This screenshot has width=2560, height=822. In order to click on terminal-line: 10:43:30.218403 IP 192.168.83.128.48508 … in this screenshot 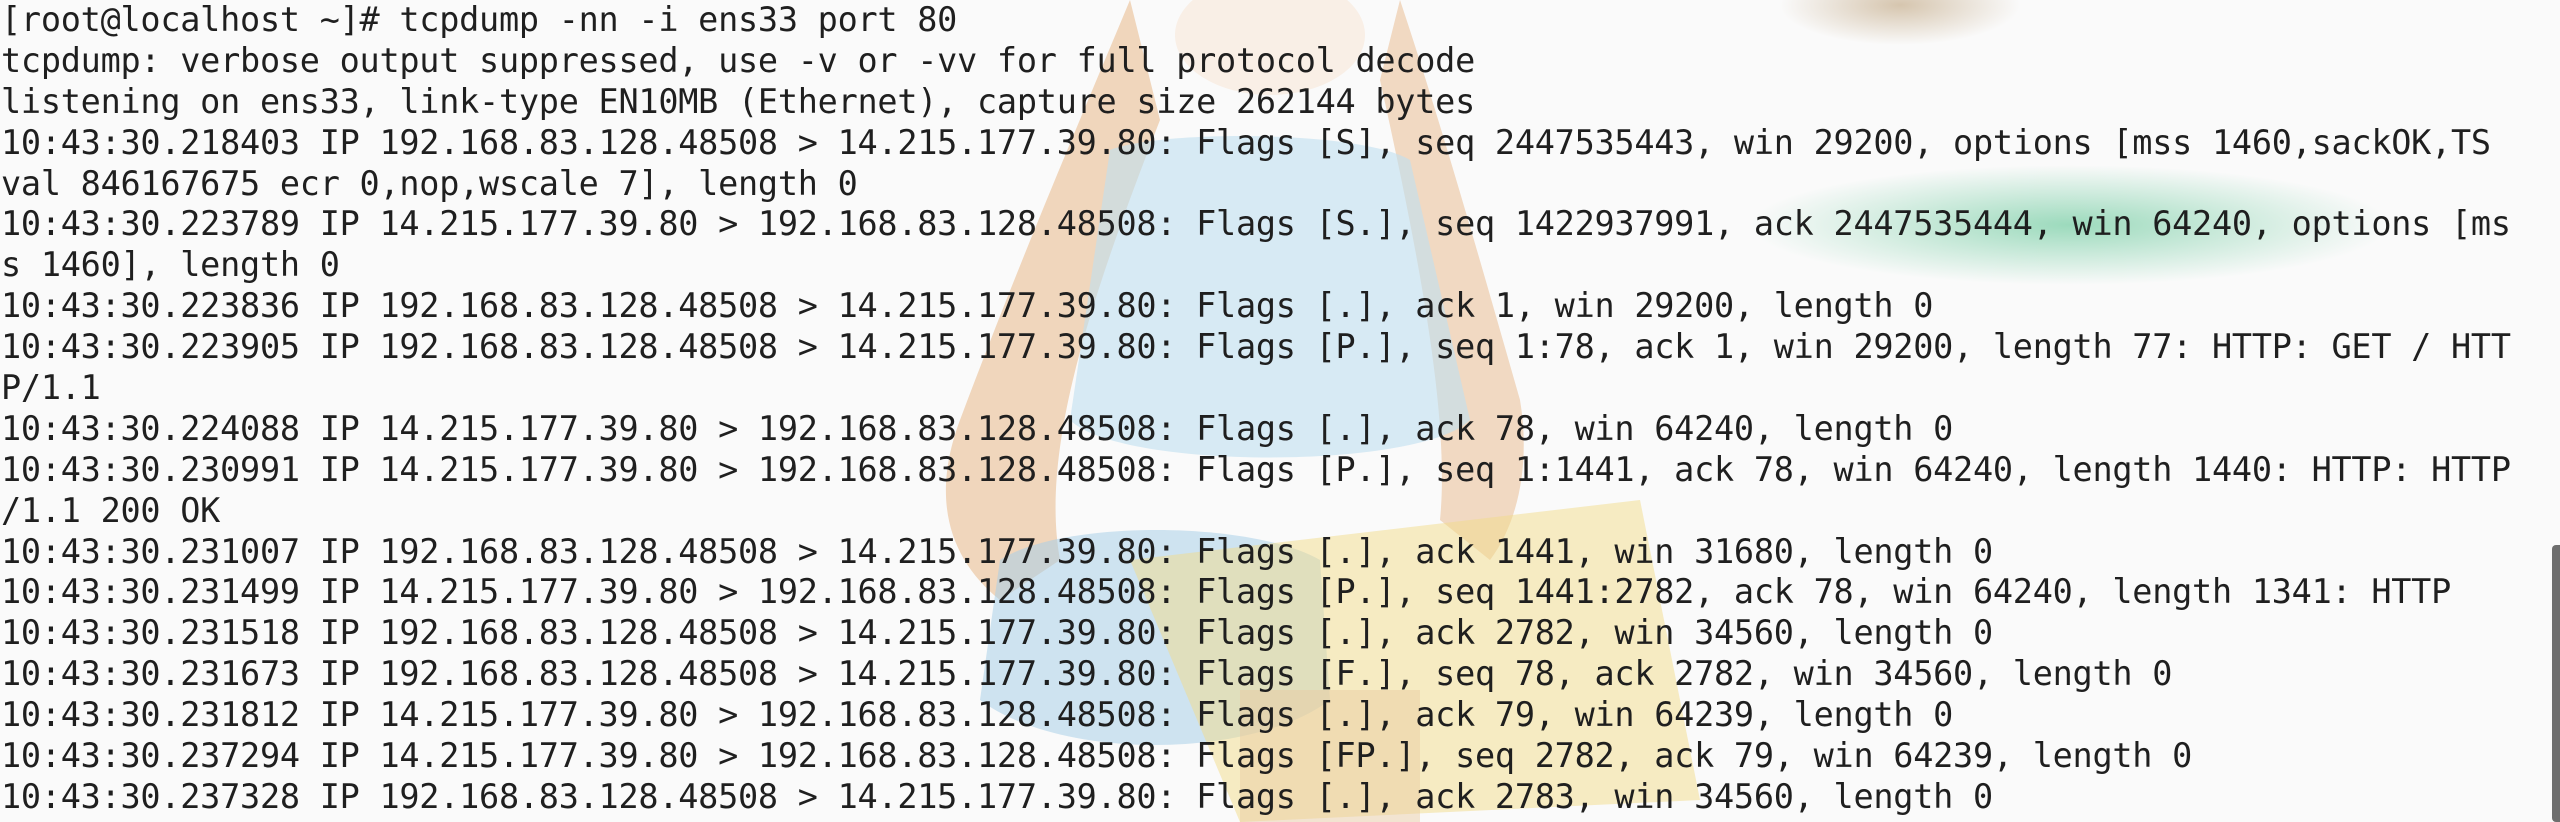, I will do `click(1246, 142)`.